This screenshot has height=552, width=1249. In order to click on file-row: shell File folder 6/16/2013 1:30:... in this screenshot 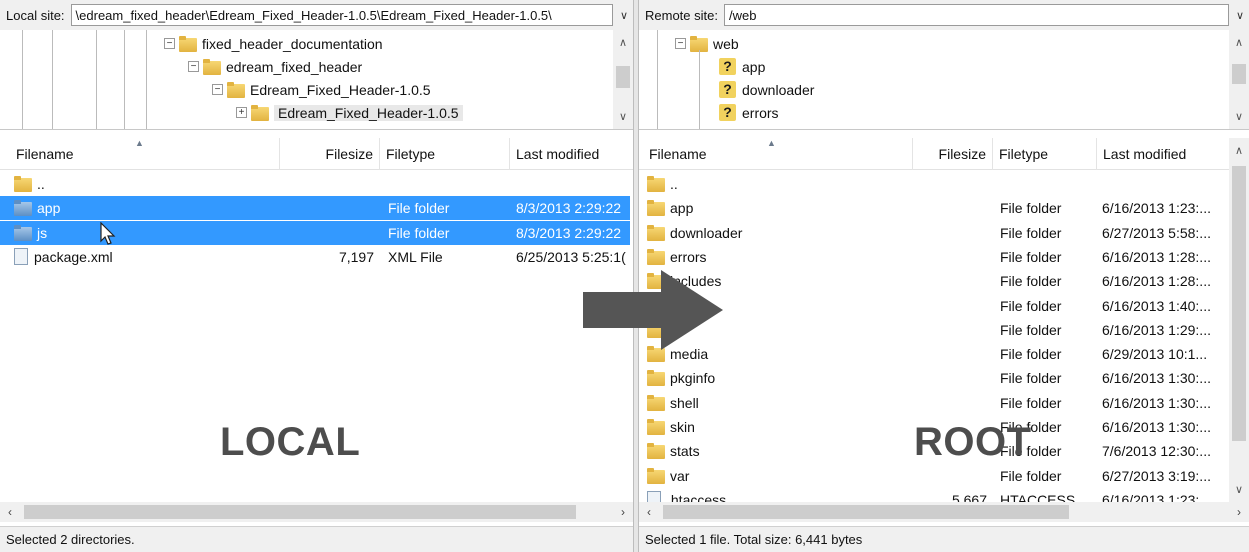, I will do `click(934, 403)`.